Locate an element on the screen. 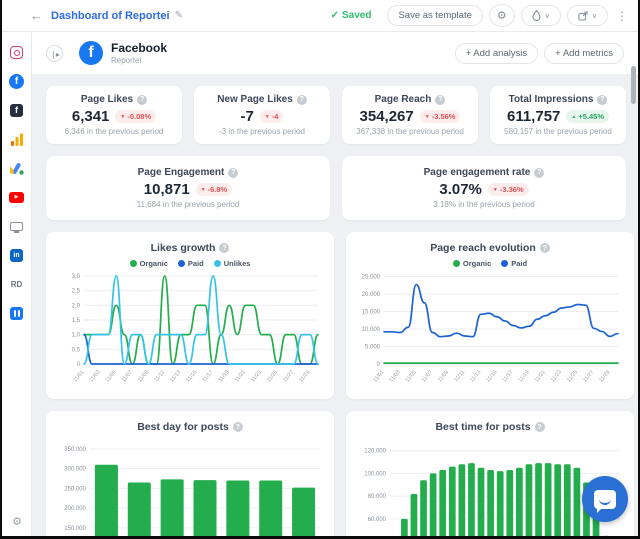 The height and width of the screenshot is (539, 640). google-analytics-icon is located at coordinates (16, 139).